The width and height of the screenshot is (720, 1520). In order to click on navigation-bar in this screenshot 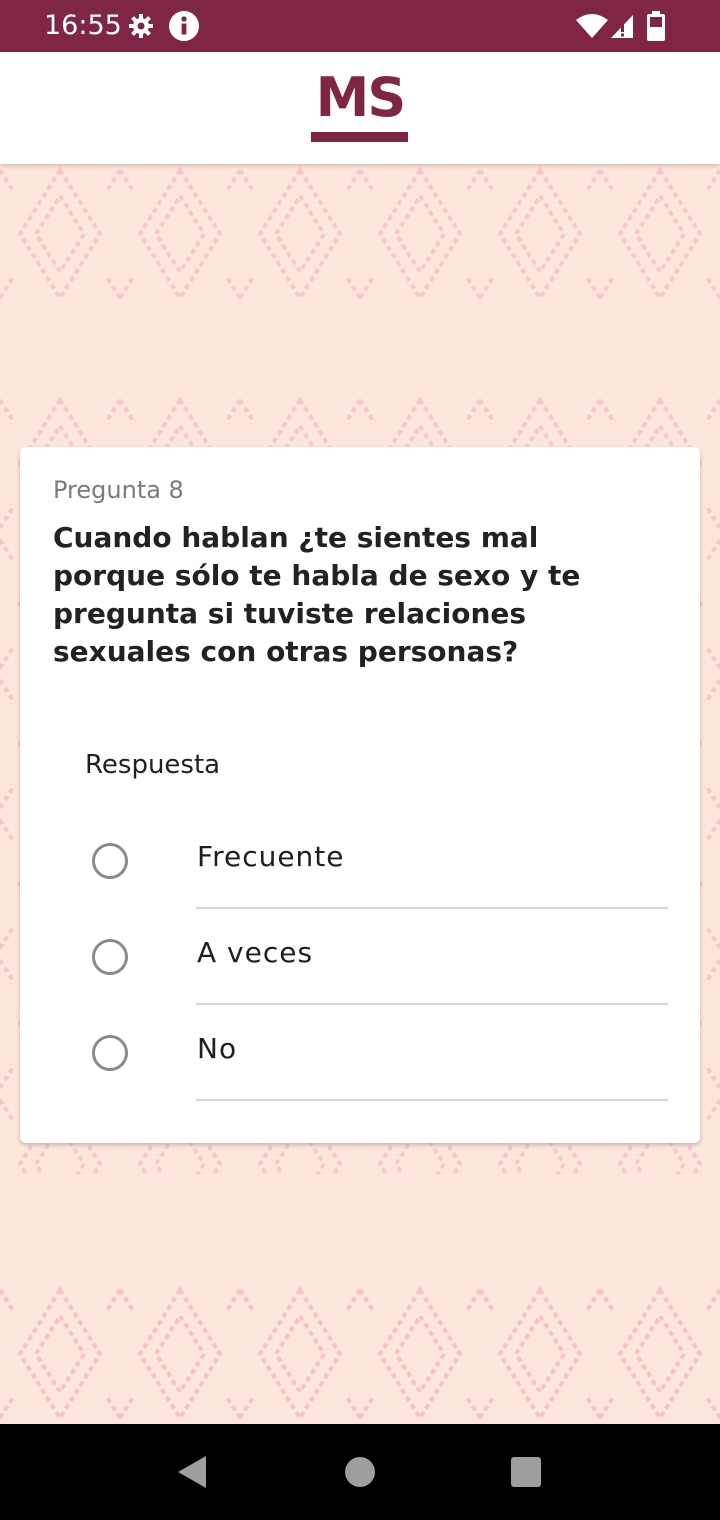, I will do `click(360, 1472)`.